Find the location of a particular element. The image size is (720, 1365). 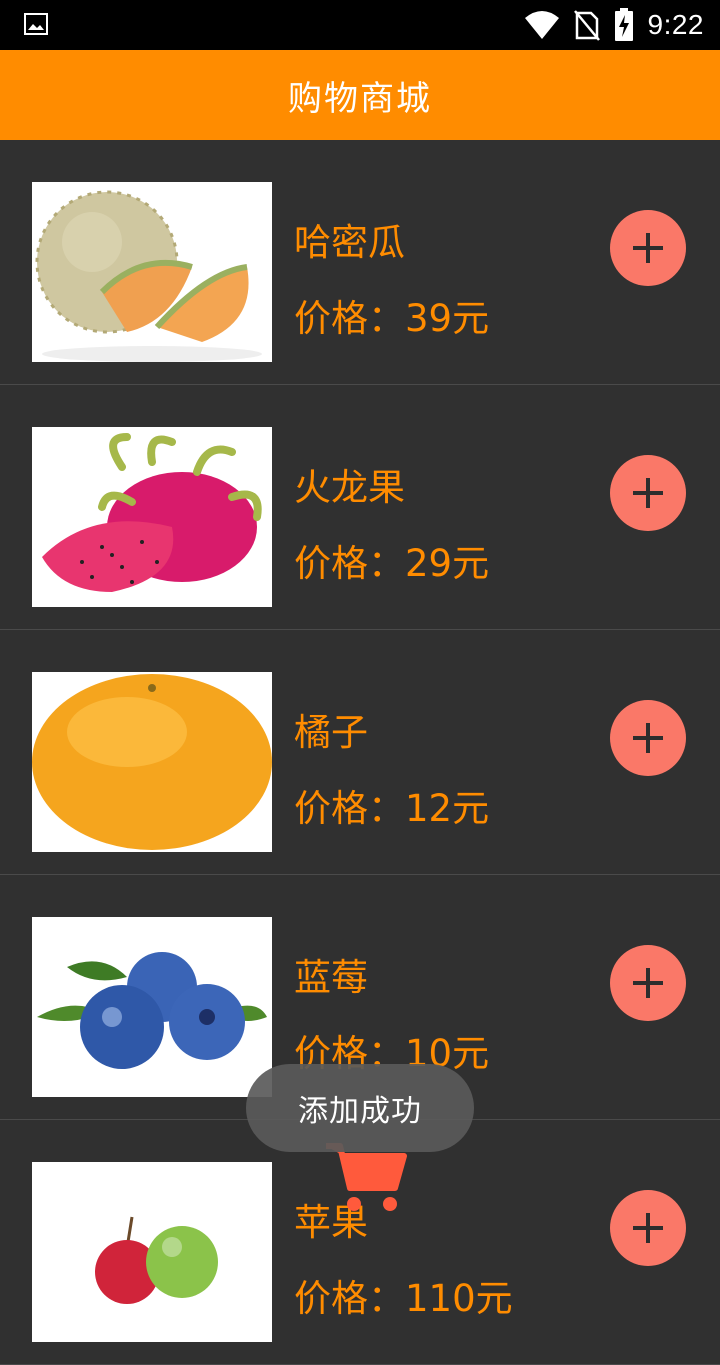

product-price: 价格：29元 is located at coordinates (392, 563).